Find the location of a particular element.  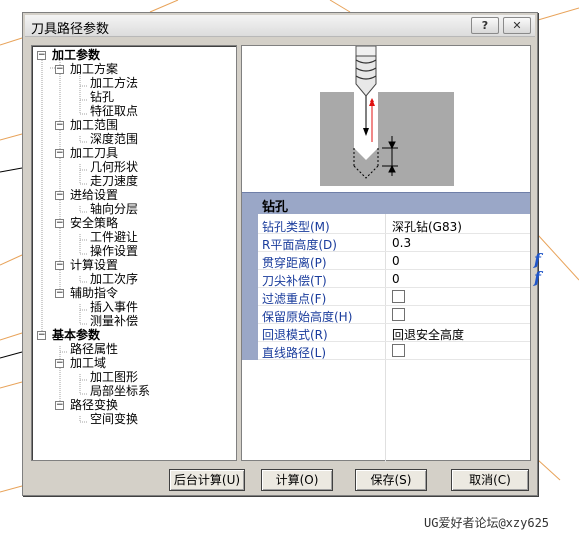

tree-item: 路径变换 is located at coordinates (94, 405).